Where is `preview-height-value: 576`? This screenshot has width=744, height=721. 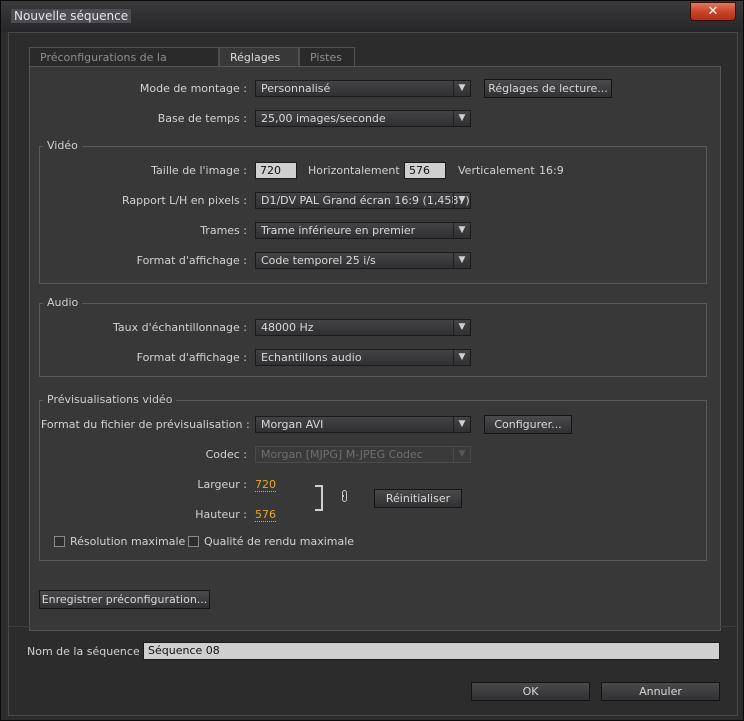 preview-height-value: 576 is located at coordinates (265, 515).